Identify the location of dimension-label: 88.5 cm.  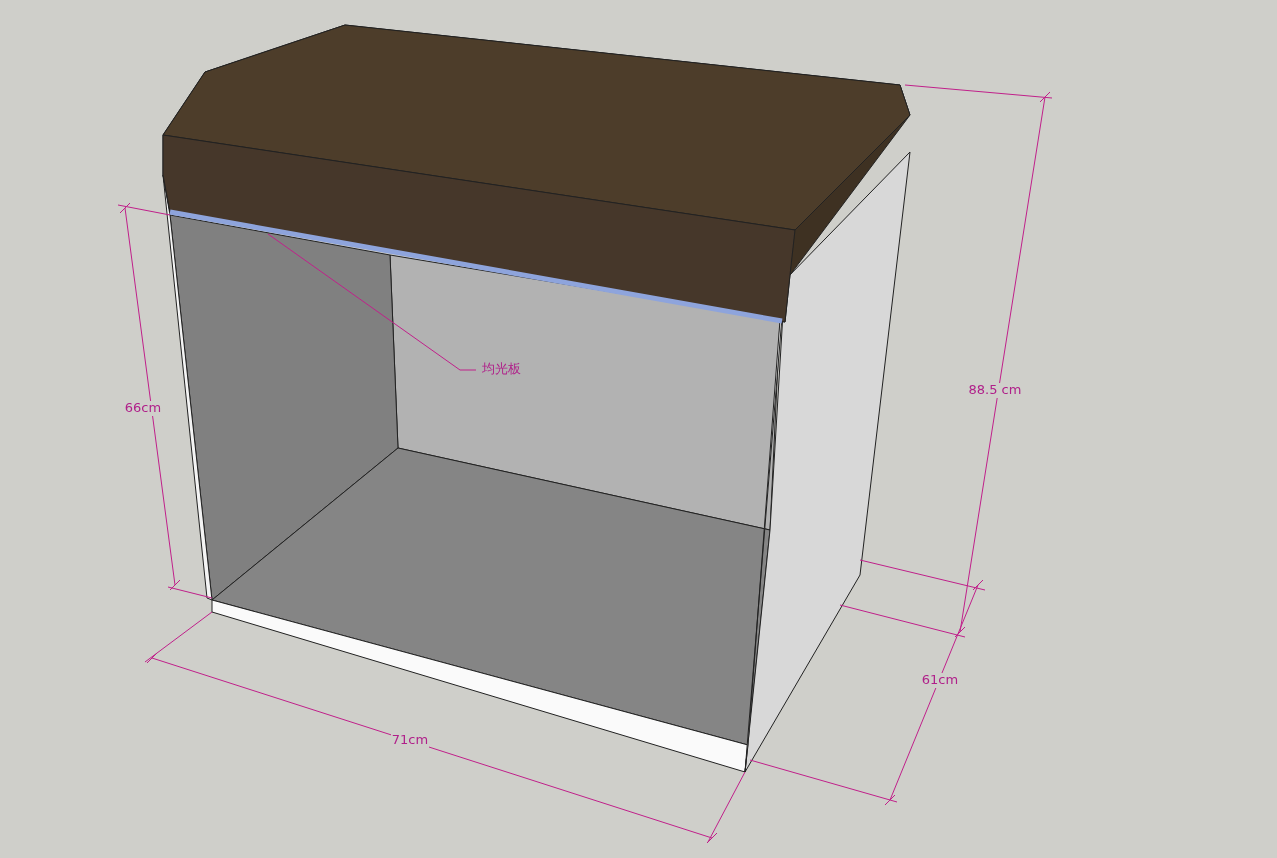
(995, 389).